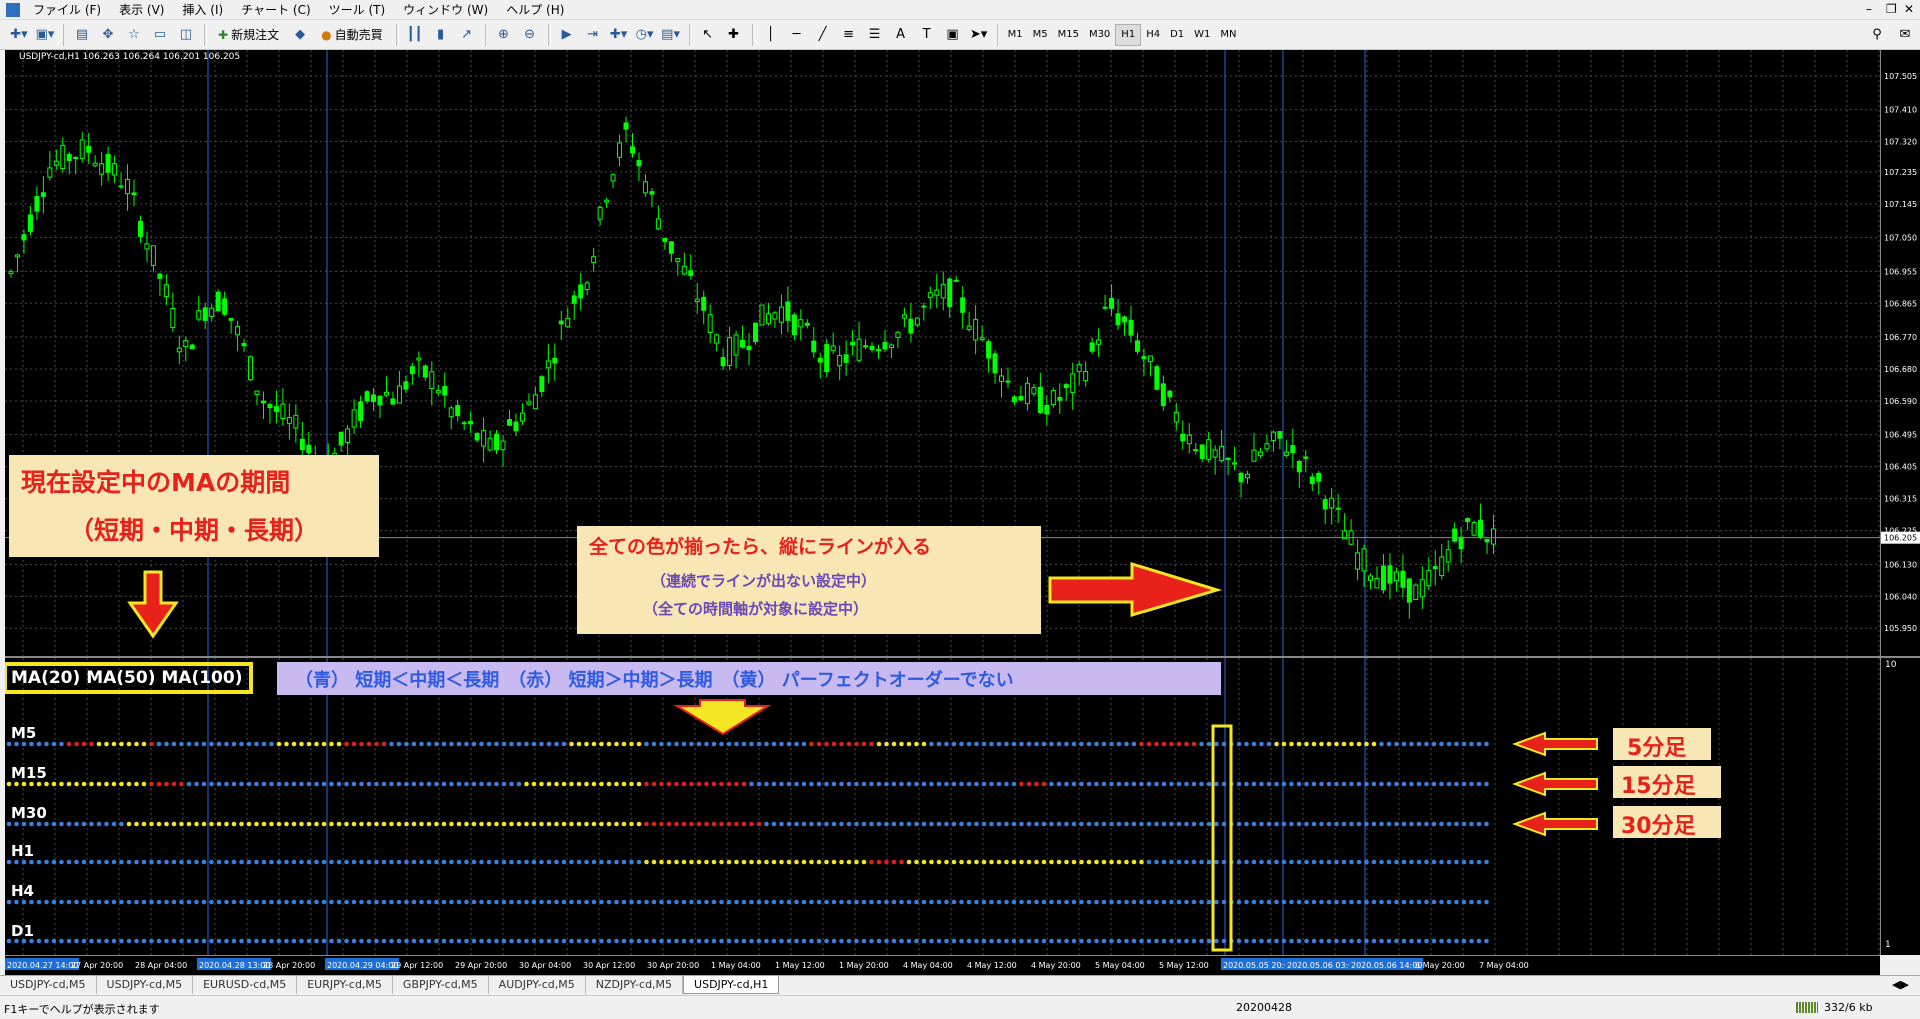 This screenshot has width=1920, height=1019. Describe the element at coordinates (1228, 35) in the screenshot. I see `tf-mn: MN` at that location.